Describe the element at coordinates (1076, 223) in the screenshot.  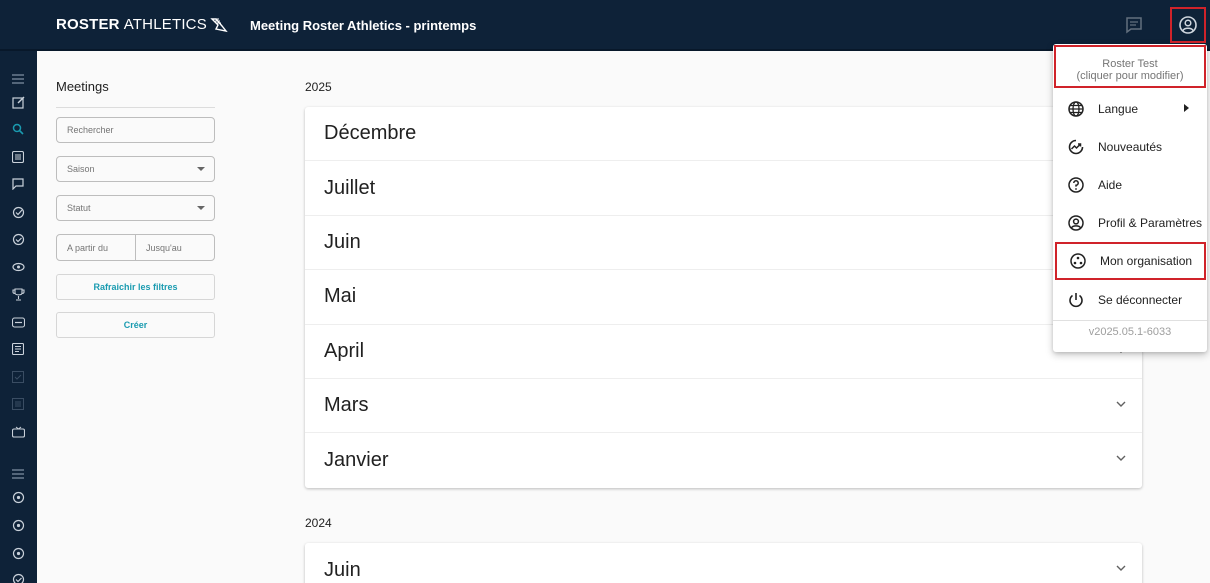
I see `account-icon` at that location.